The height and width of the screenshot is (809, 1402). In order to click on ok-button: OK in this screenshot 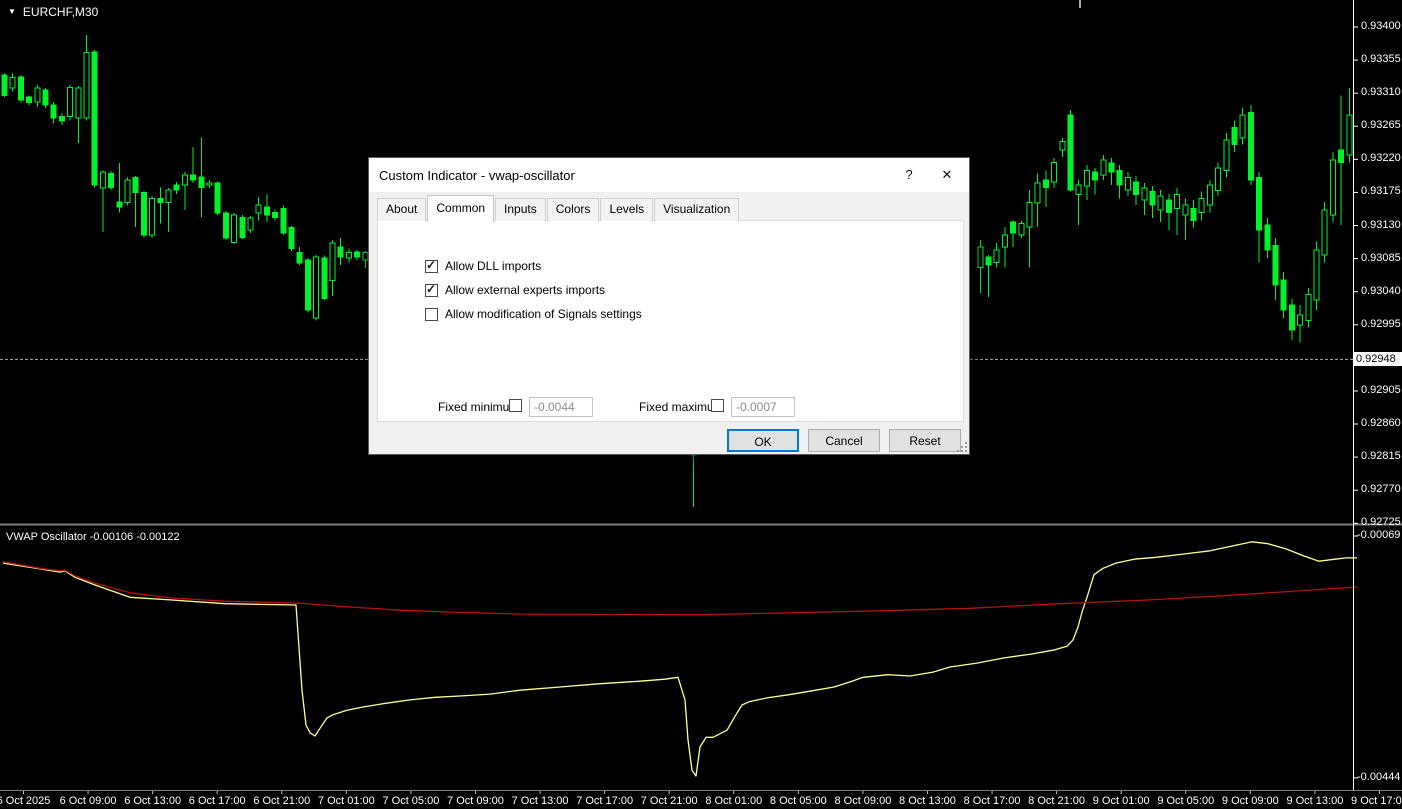, I will do `click(763, 440)`.